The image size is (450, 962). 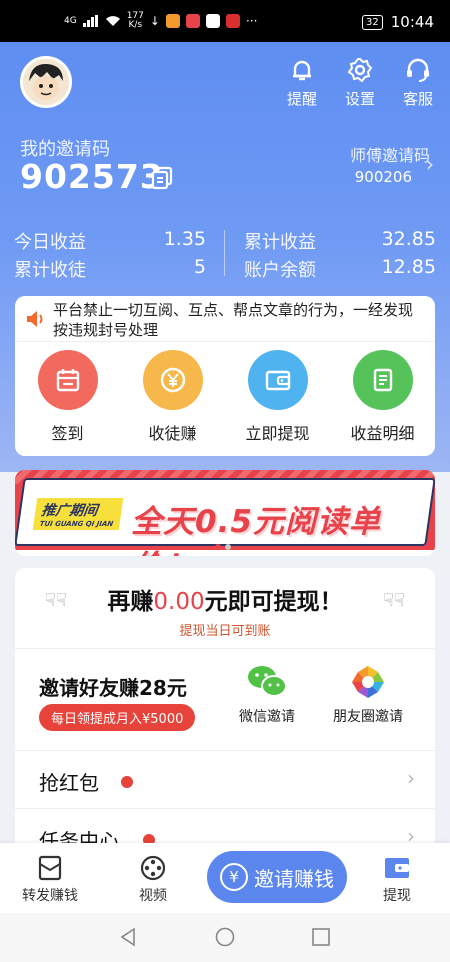 I want to click on copy-icon, so click(x=162, y=180).